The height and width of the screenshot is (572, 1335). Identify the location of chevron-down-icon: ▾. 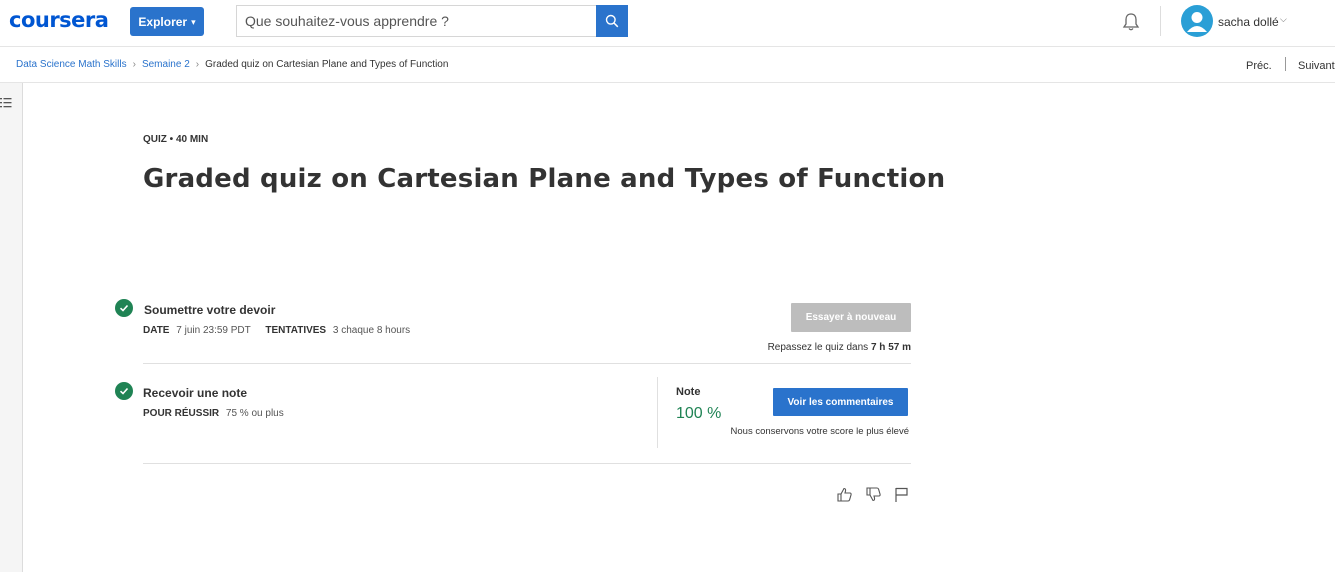
(193, 21).